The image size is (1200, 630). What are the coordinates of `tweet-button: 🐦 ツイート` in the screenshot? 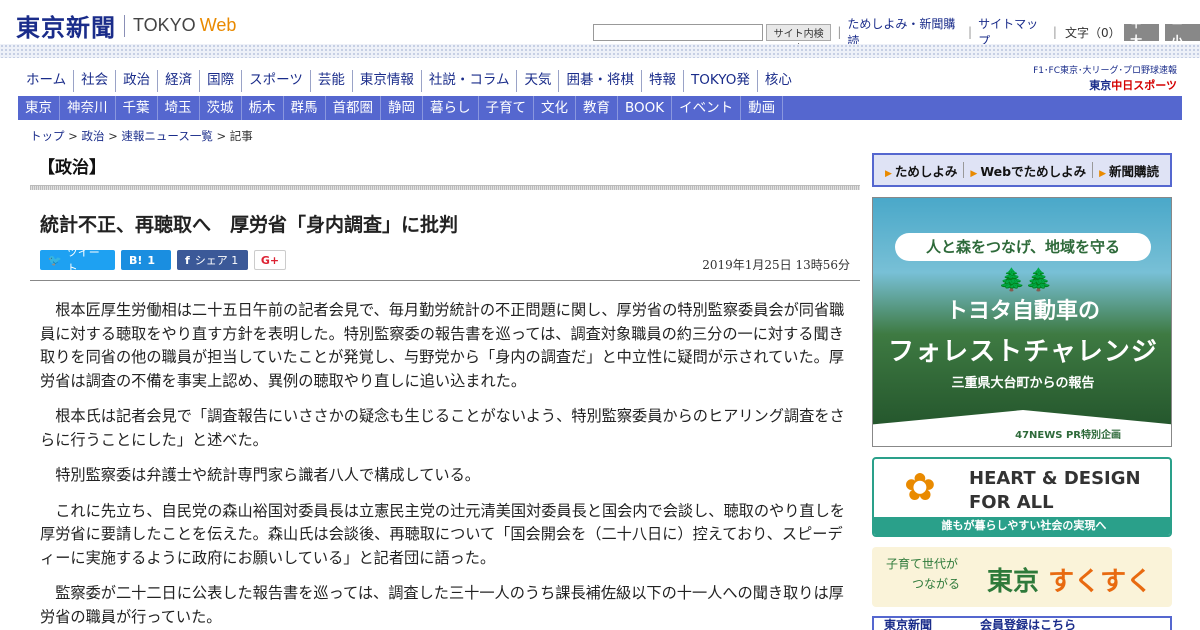 It's located at (77, 260).